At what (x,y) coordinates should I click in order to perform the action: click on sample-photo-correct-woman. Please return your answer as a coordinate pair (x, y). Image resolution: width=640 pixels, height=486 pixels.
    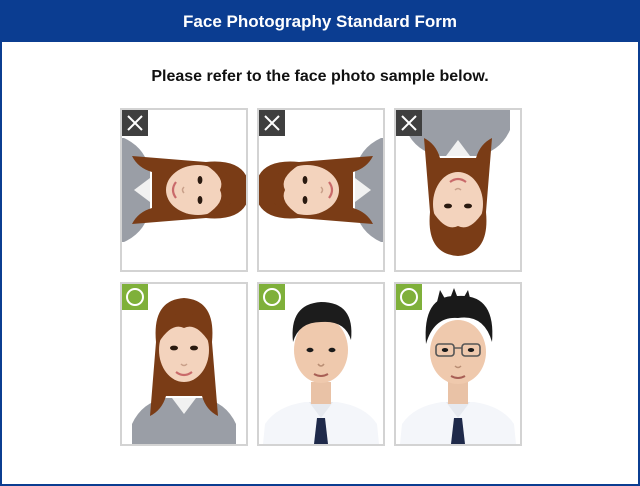
    Looking at the image, I should click on (184, 364).